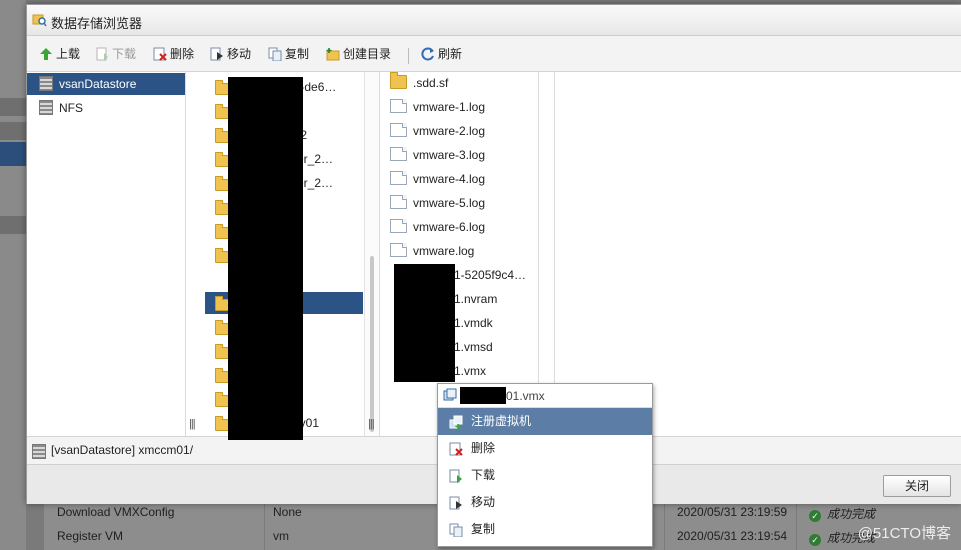  I want to click on background-sidebar-selected, so click(13, 154).